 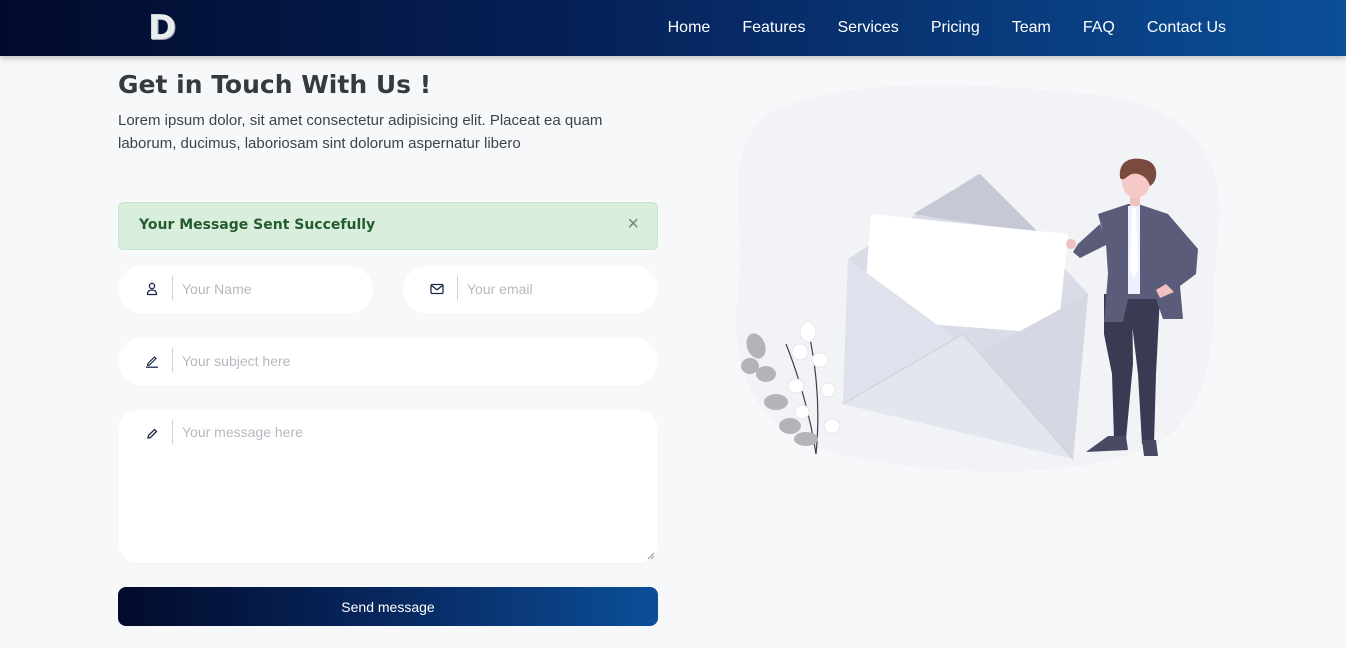 I want to click on alert-message: Your Message Sent Succefully, so click(x=257, y=225).